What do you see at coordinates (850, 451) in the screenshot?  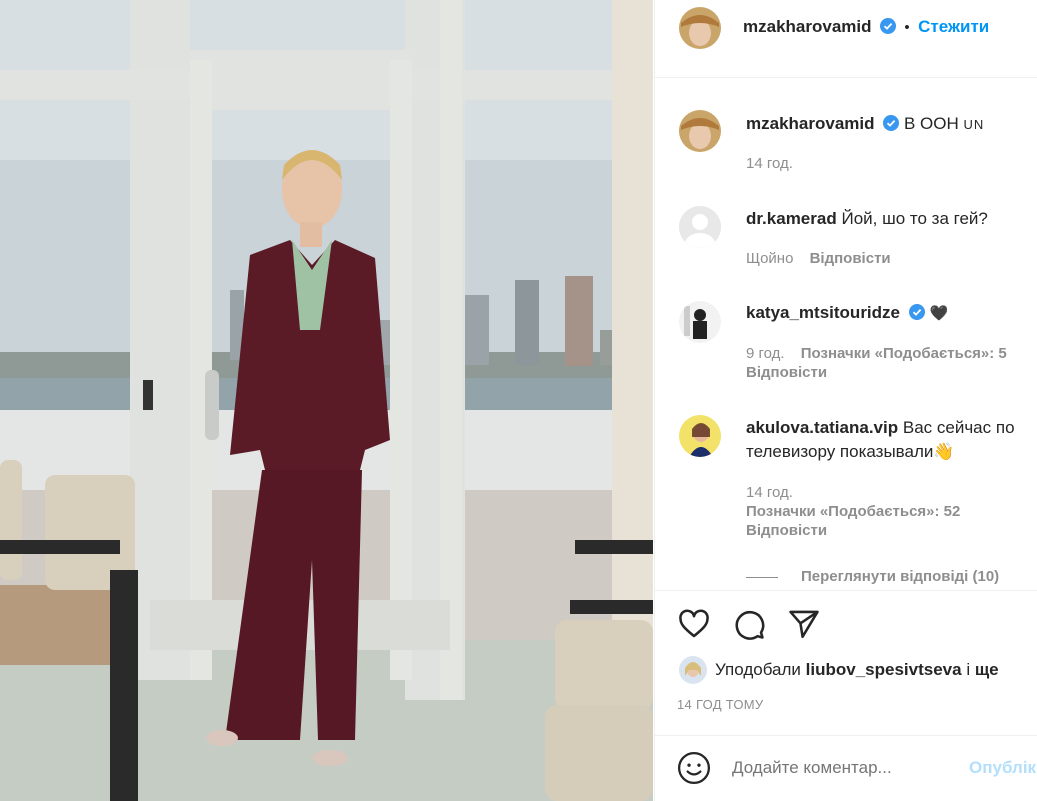 I see `comment-text-line2: телевизору показывали👋` at bounding box center [850, 451].